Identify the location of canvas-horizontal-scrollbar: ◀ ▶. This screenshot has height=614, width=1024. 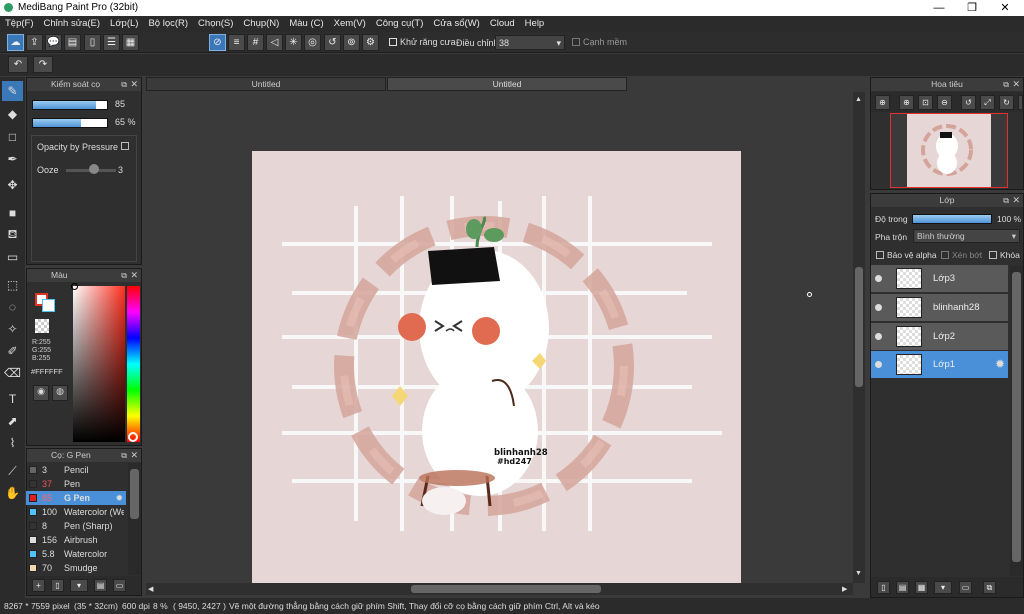
(499, 589).